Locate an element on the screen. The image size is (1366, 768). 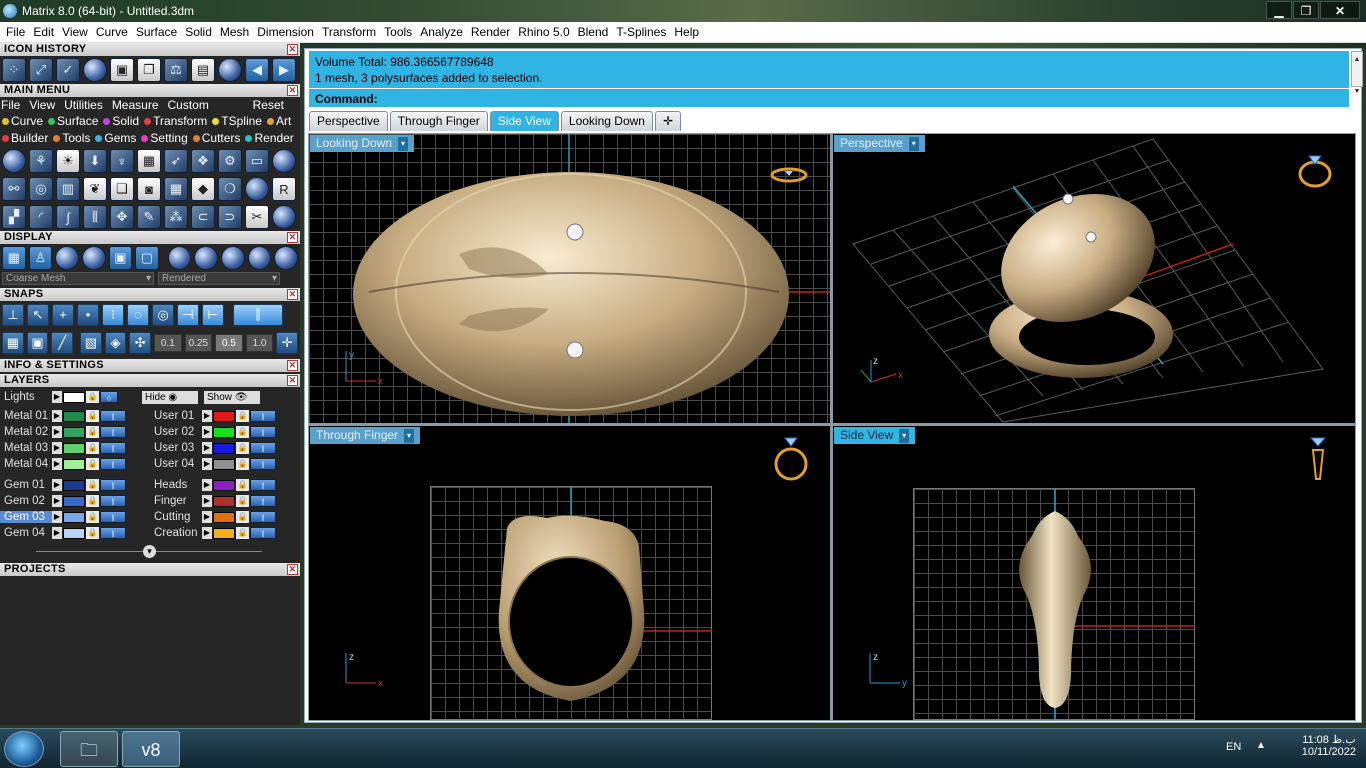
move-icon: ✥ is located at coordinates (122, 217).